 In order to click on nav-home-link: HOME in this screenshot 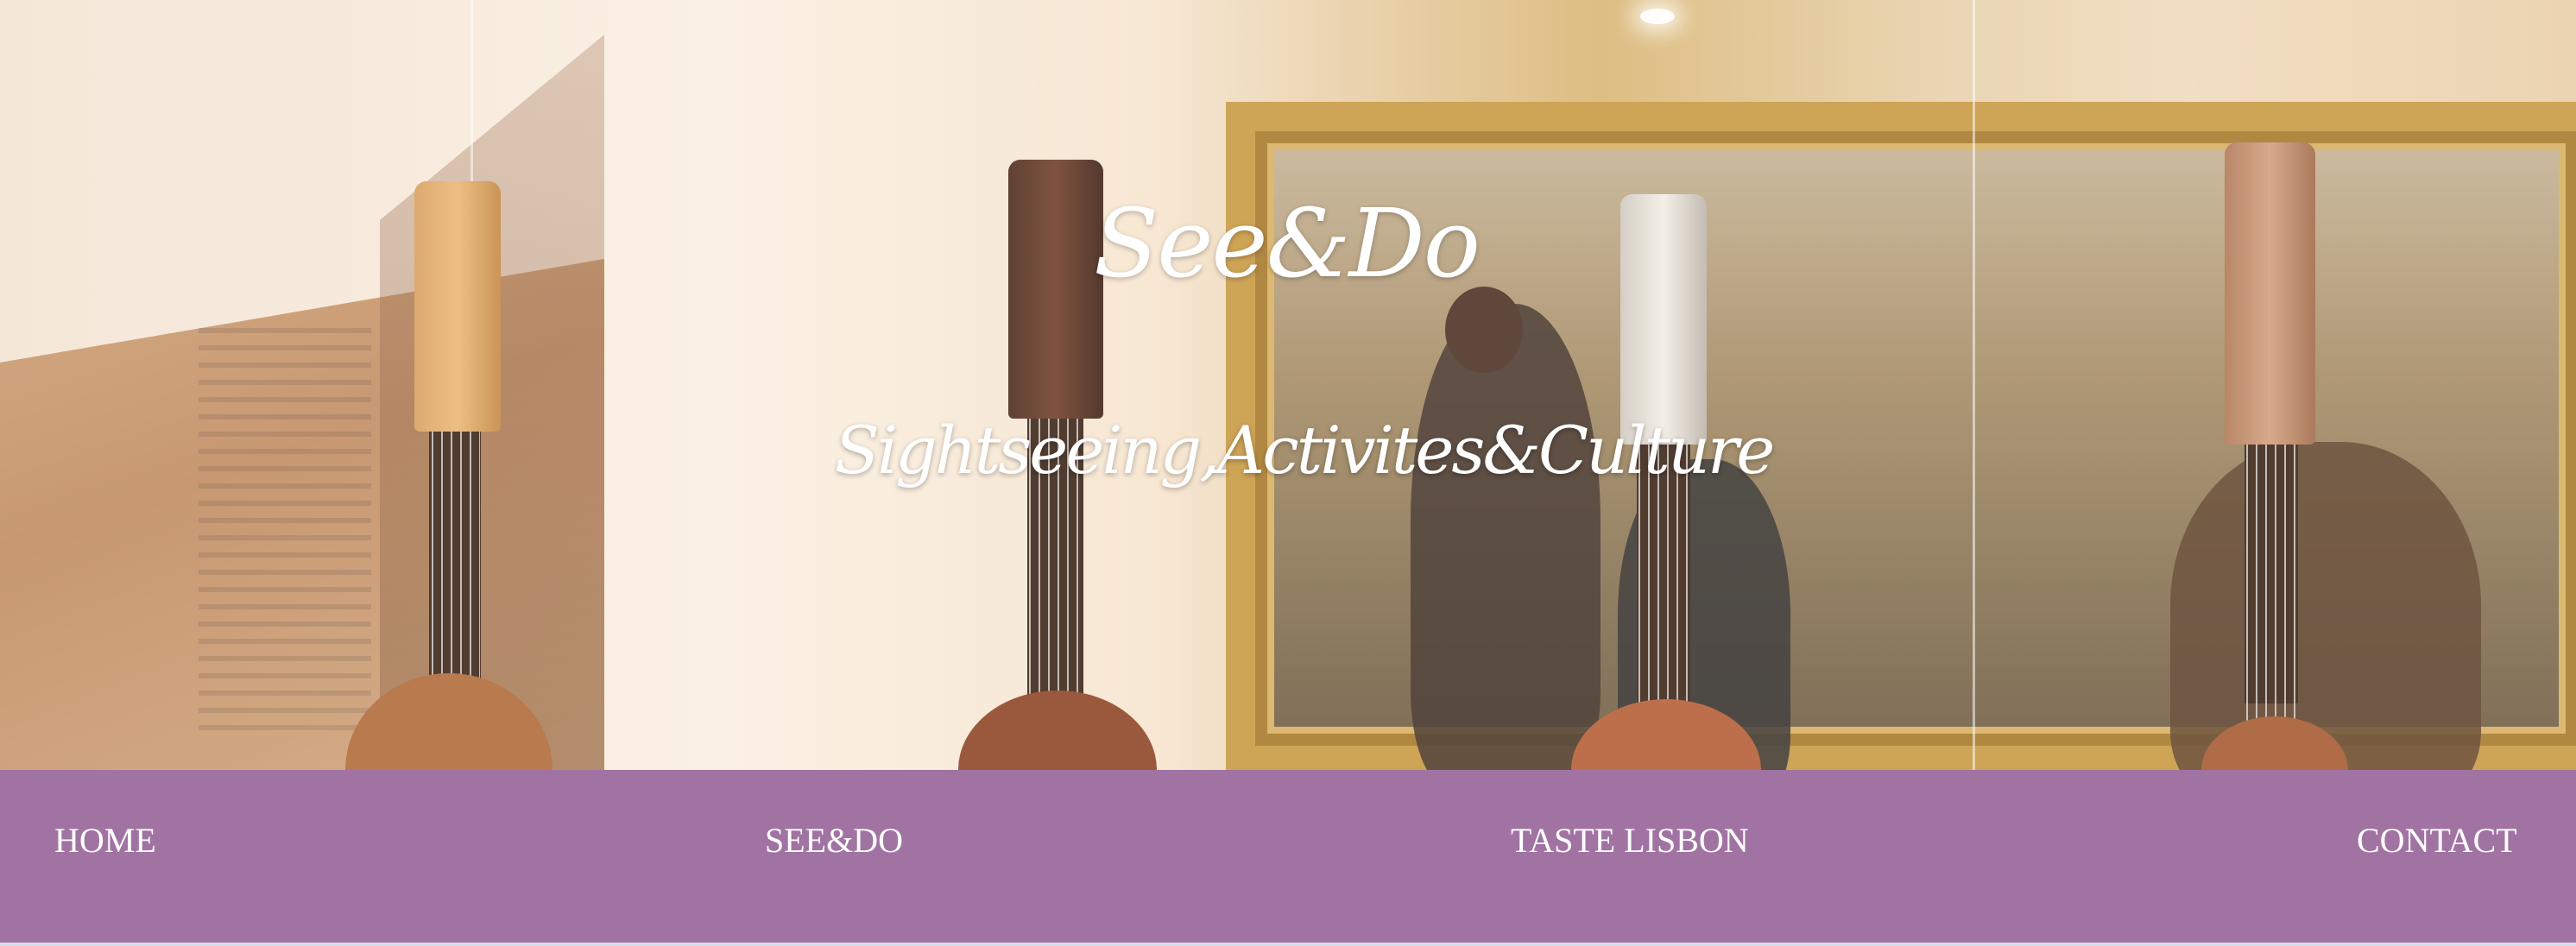, I will do `click(105, 841)`.